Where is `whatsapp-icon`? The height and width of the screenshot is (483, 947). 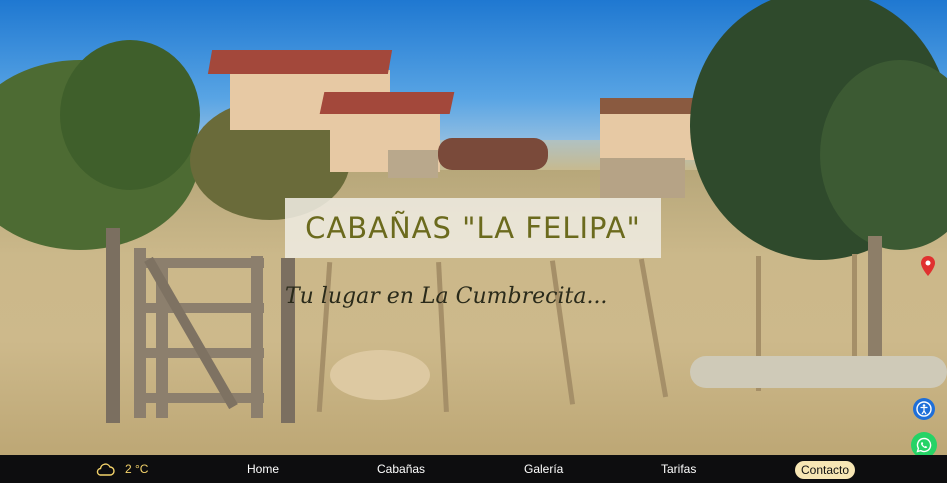 whatsapp-icon is located at coordinates (924, 445).